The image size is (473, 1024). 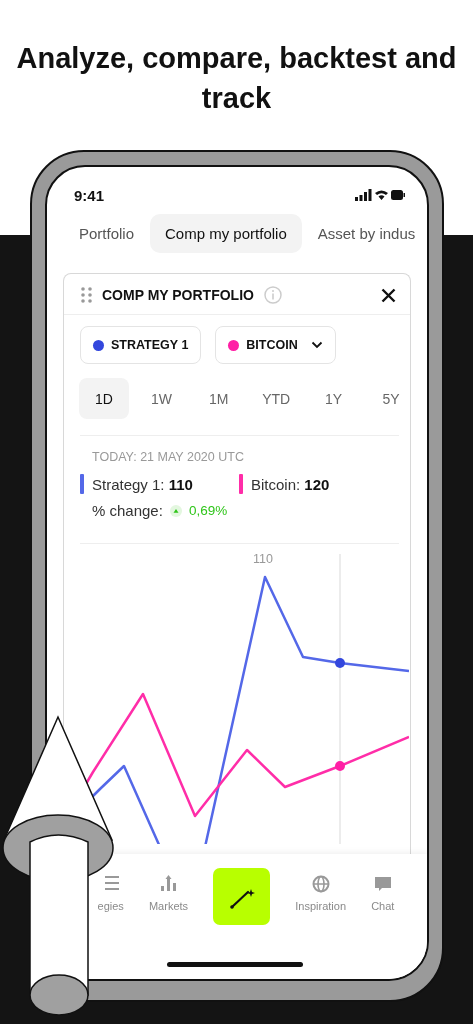 What do you see at coordinates (275, 345) in the screenshot?
I see `series-chip: BITCOIN` at bounding box center [275, 345].